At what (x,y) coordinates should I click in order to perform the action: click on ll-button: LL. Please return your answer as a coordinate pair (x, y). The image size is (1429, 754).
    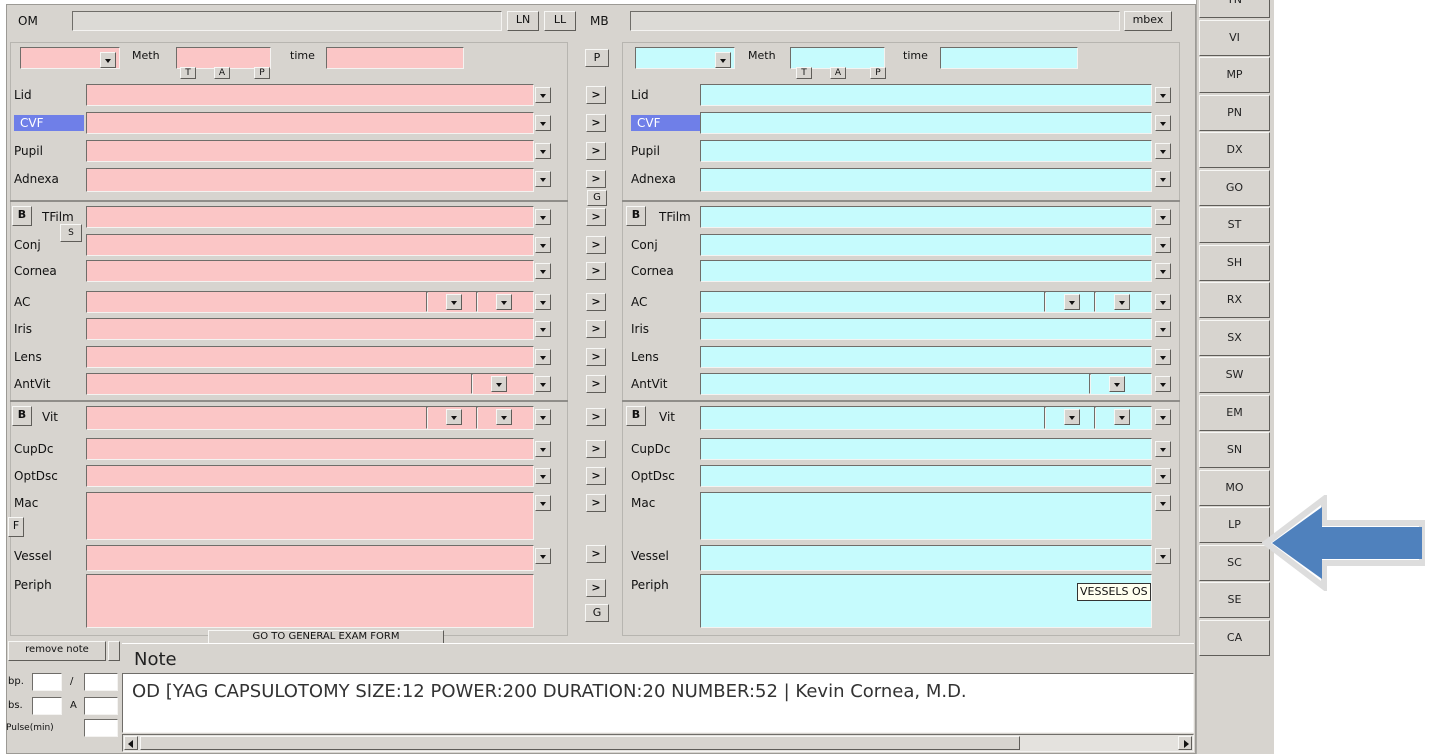
    Looking at the image, I should click on (560, 21).